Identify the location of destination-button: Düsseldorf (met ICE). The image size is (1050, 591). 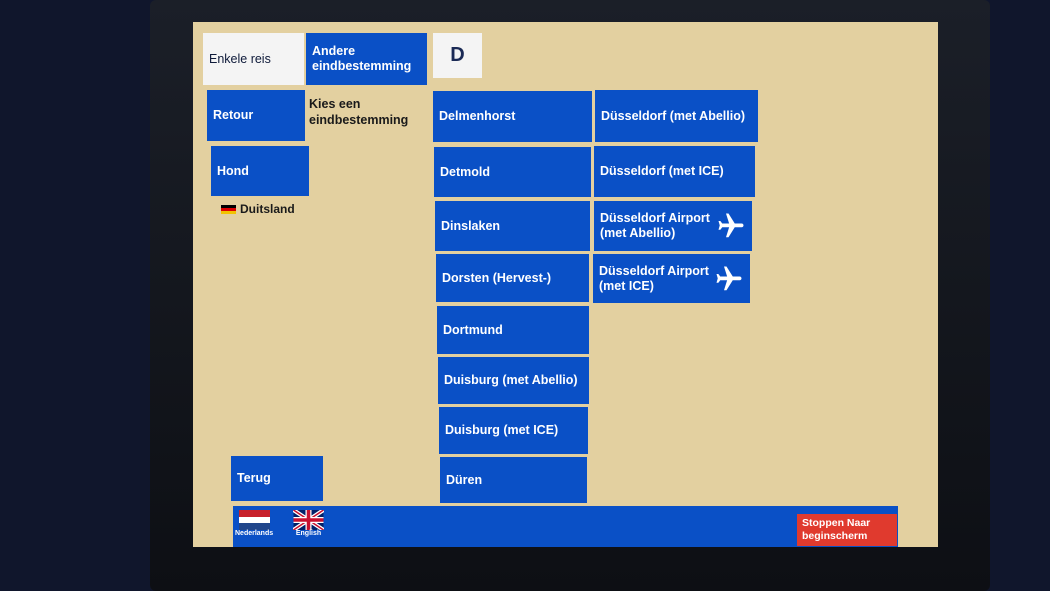
(674, 171).